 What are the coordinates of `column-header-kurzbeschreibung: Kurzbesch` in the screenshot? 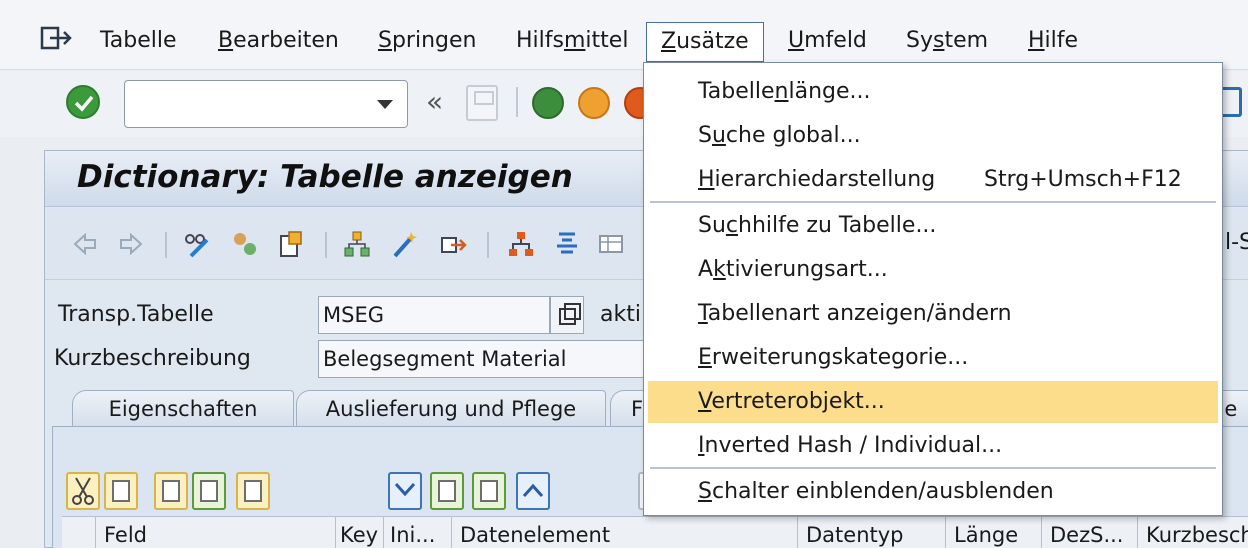 It's located at (1193, 532).